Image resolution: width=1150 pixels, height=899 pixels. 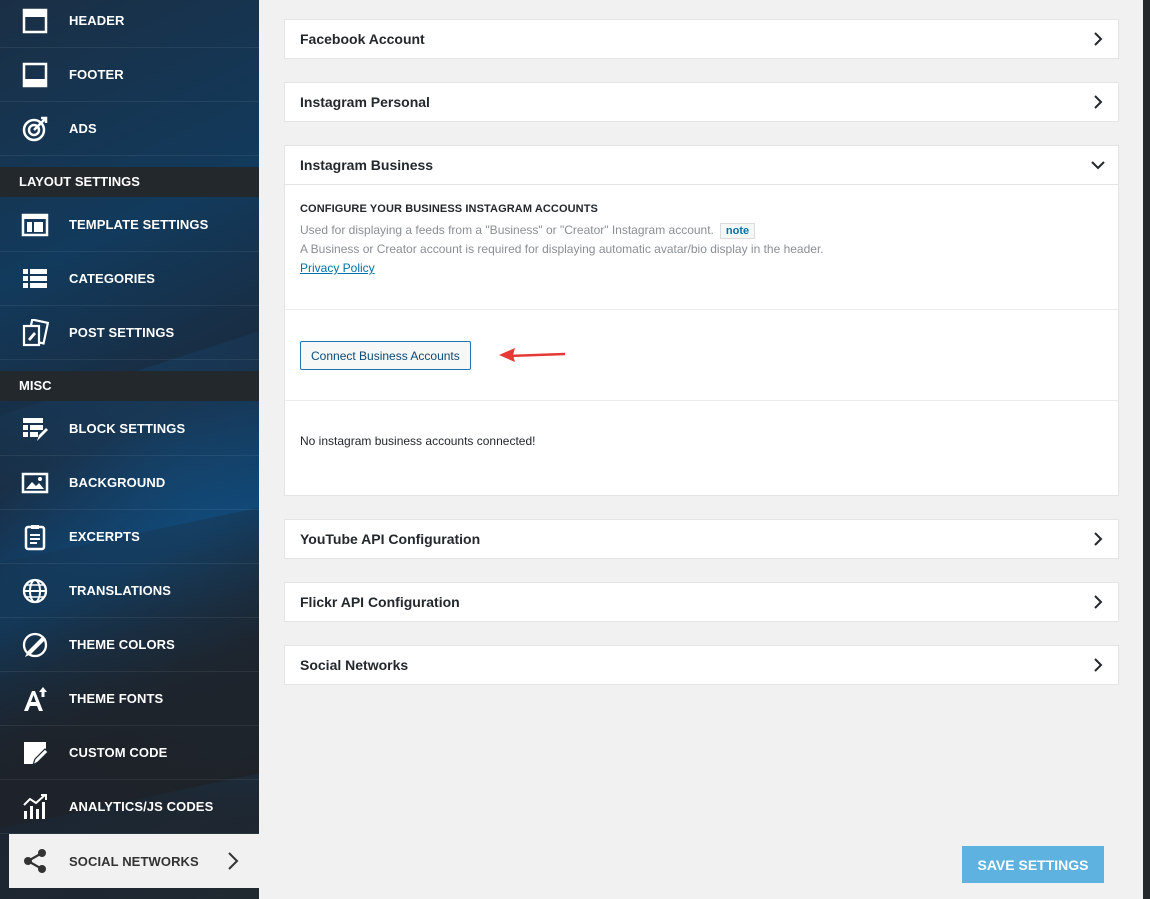 I want to click on sidebar-item-translations: TRANSLATIONS, so click(x=129, y=591).